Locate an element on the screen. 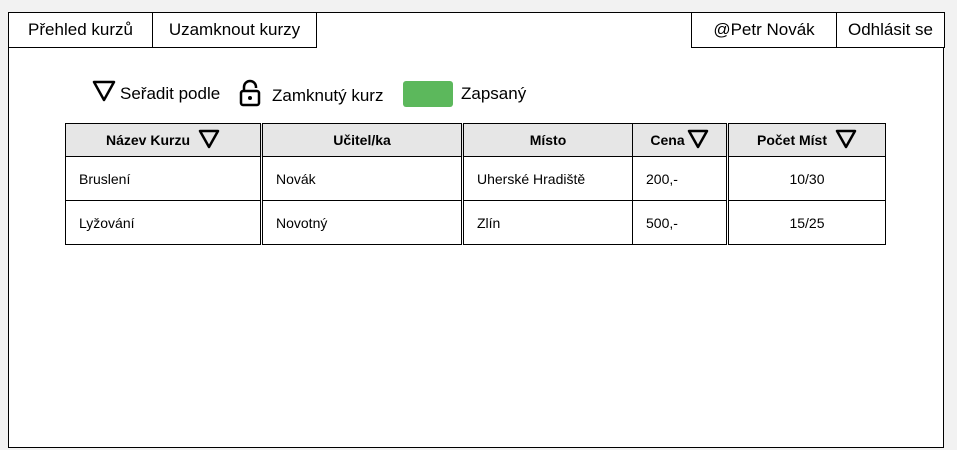 The height and width of the screenshot is (450, 957). column-header-price-label: Cena is located at coordinates (667, 140).